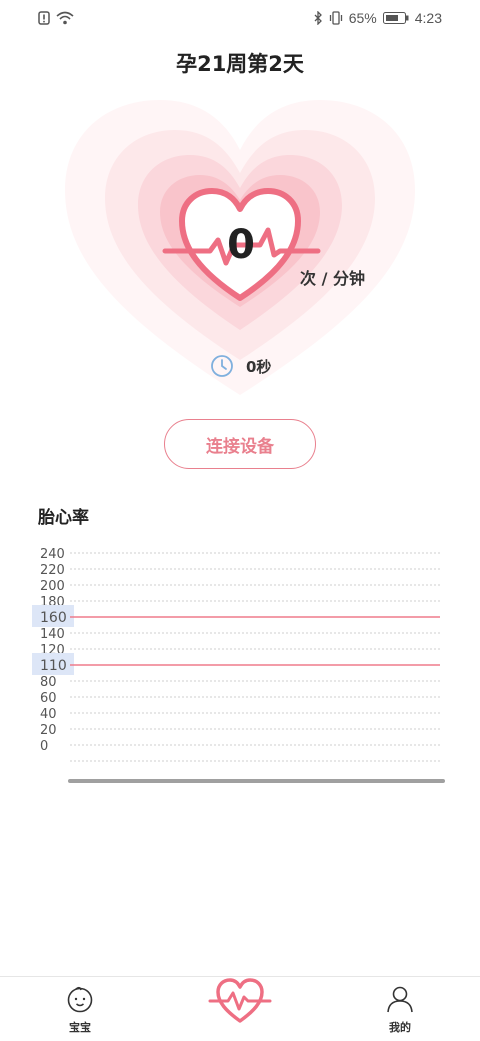 This screenshot has width=480, height=1041. I want to click on nav-item-baby: 宝宝, so click(80, 1010).